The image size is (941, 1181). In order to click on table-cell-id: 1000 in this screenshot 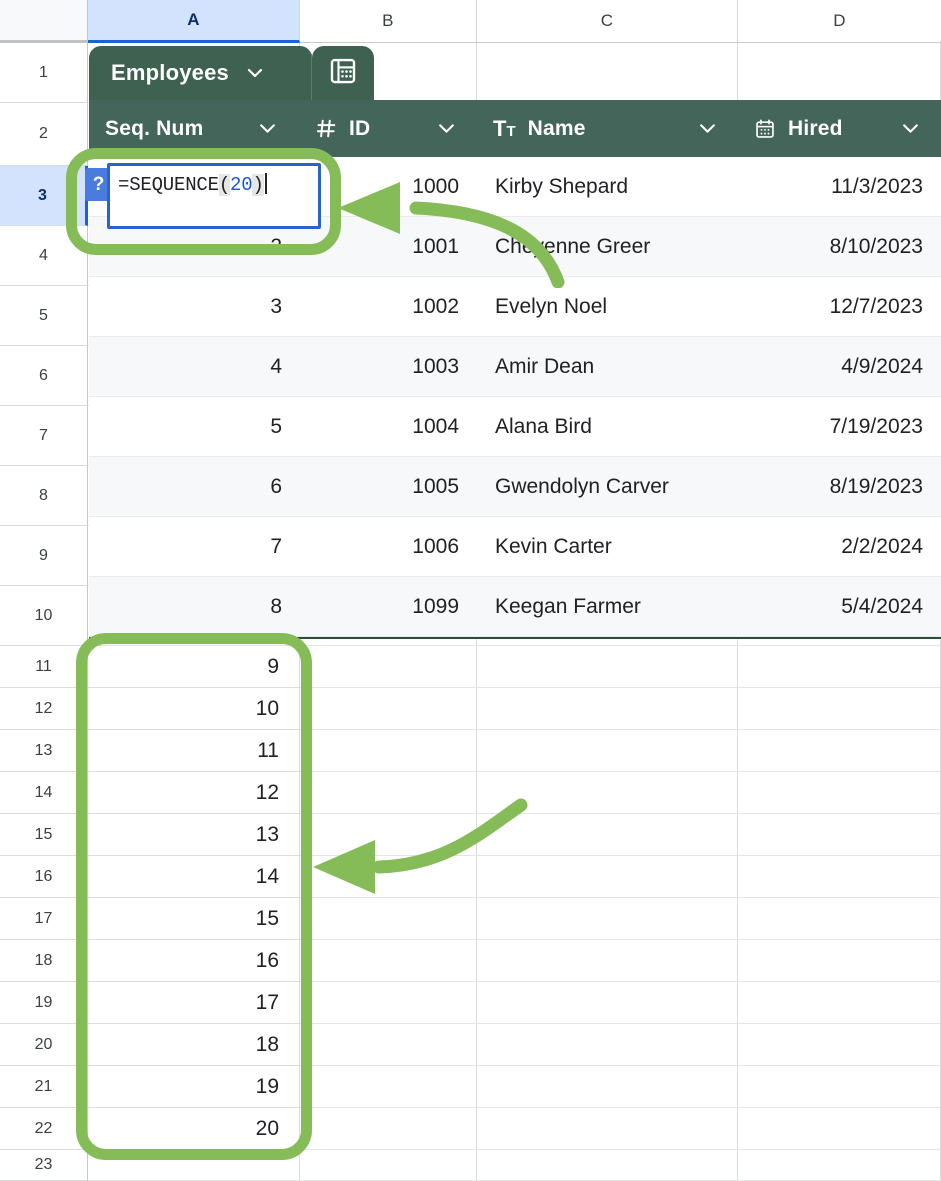, I will do `click(388, 187)`.